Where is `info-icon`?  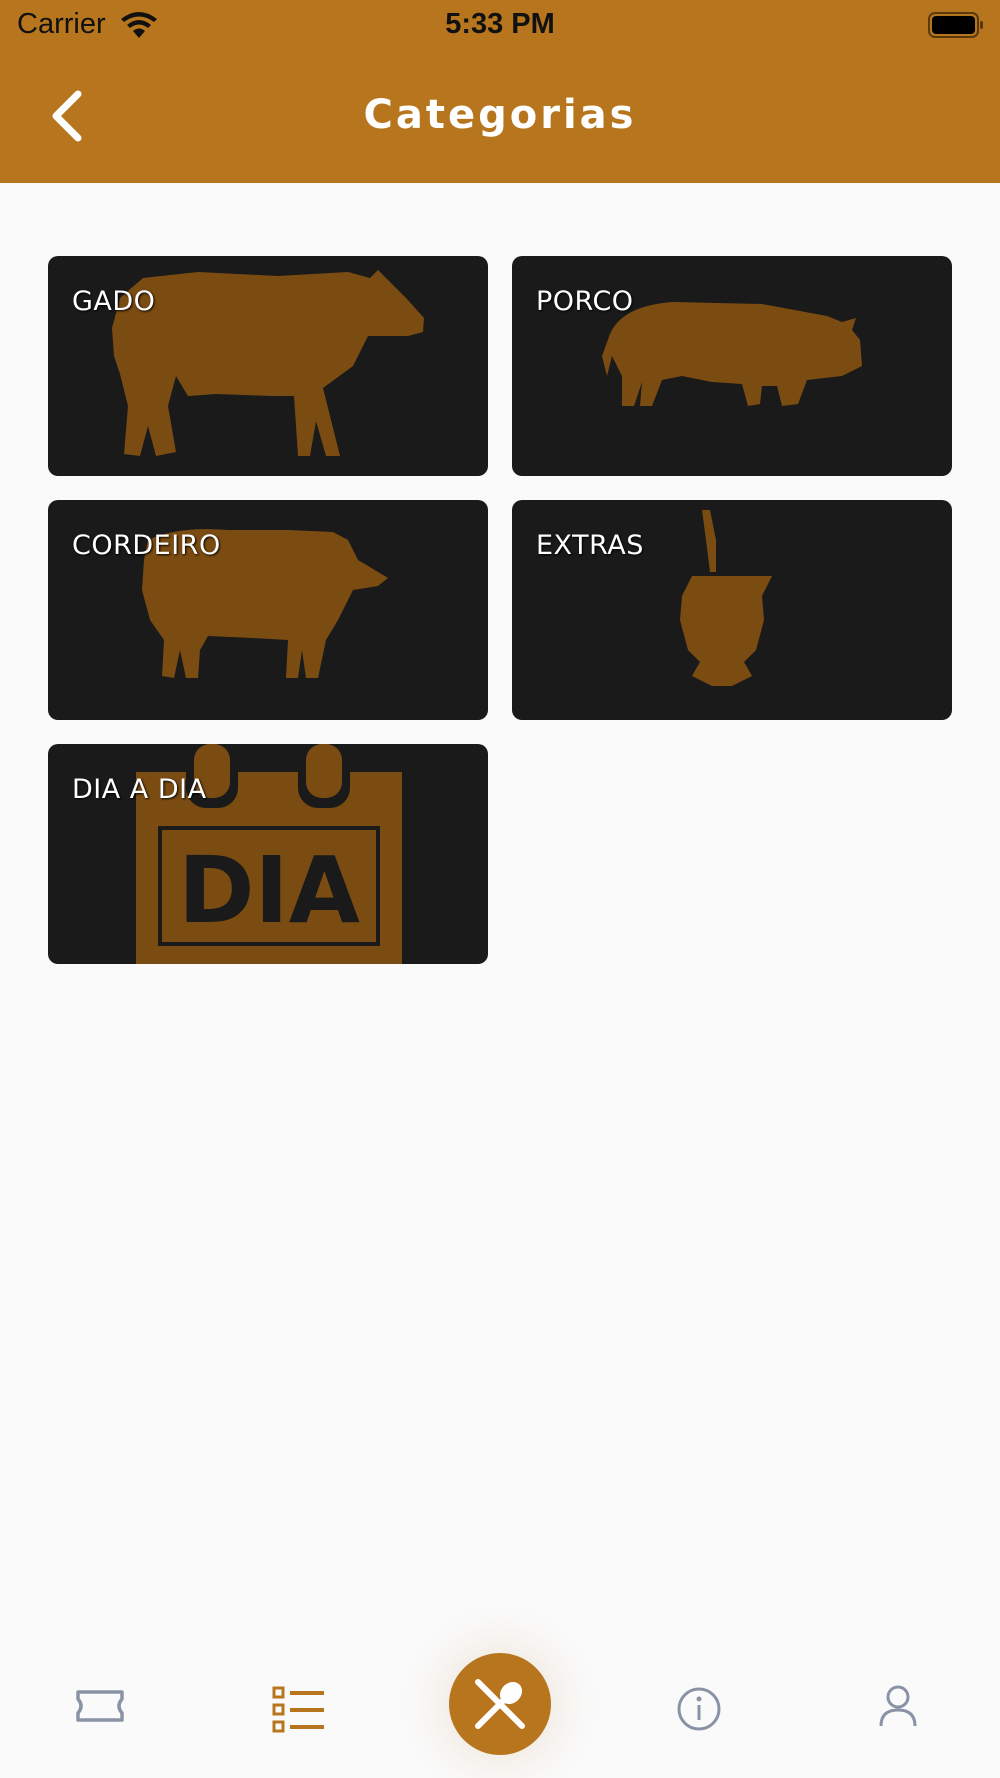 info-icon is located at coordinates (699, 1709).